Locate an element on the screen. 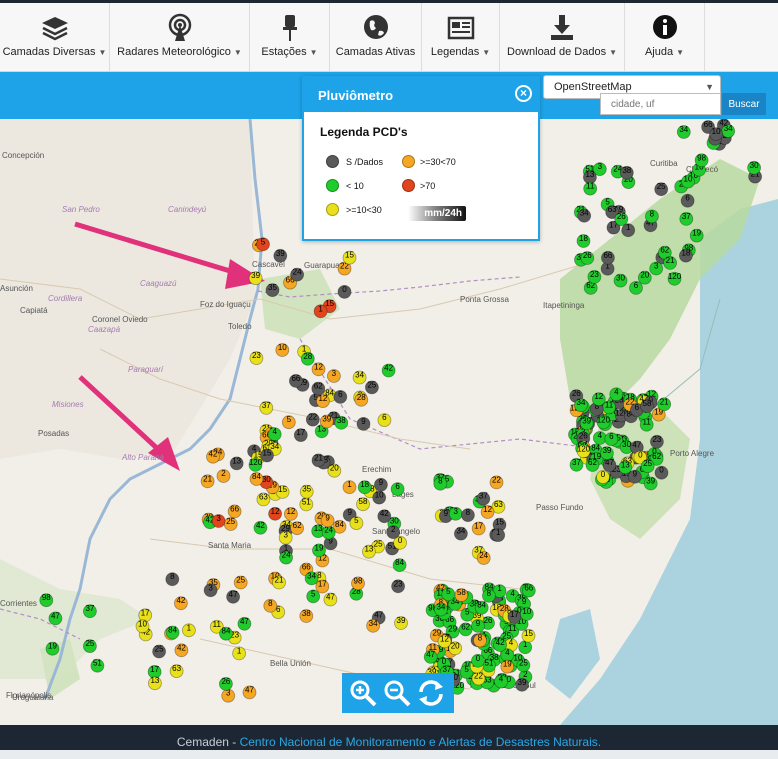 This screenshot has width=778, height=759. station-marker: 5 is located at coordinates (356, 523).